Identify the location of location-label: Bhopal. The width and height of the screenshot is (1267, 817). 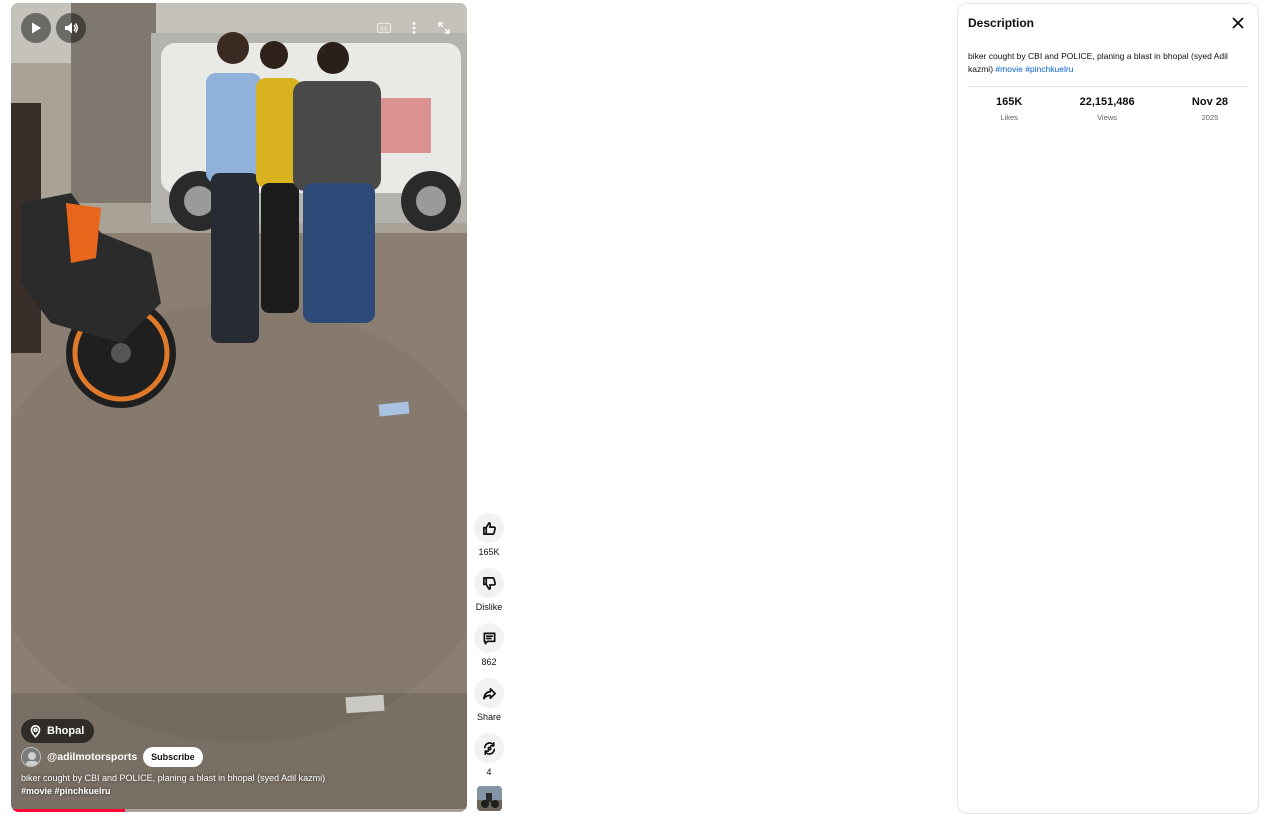
(66, 731).